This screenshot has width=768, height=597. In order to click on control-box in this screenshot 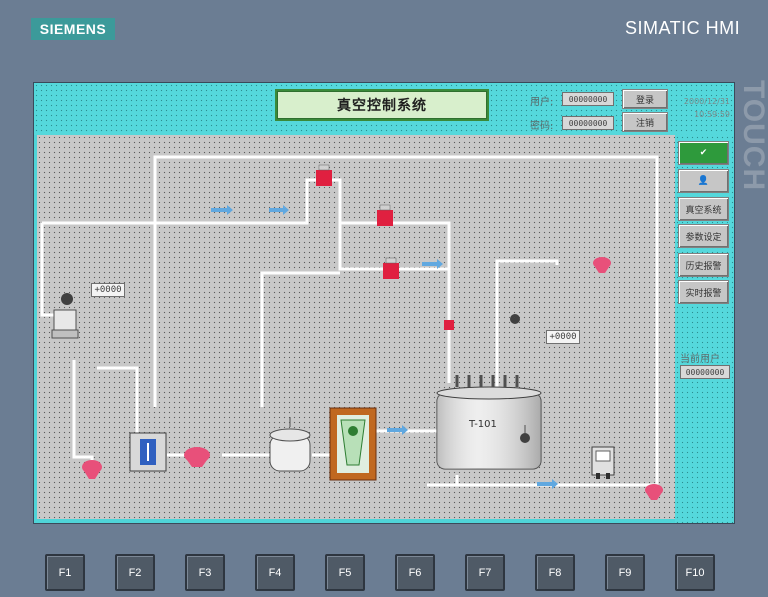, I will do `click(603, 462)`.